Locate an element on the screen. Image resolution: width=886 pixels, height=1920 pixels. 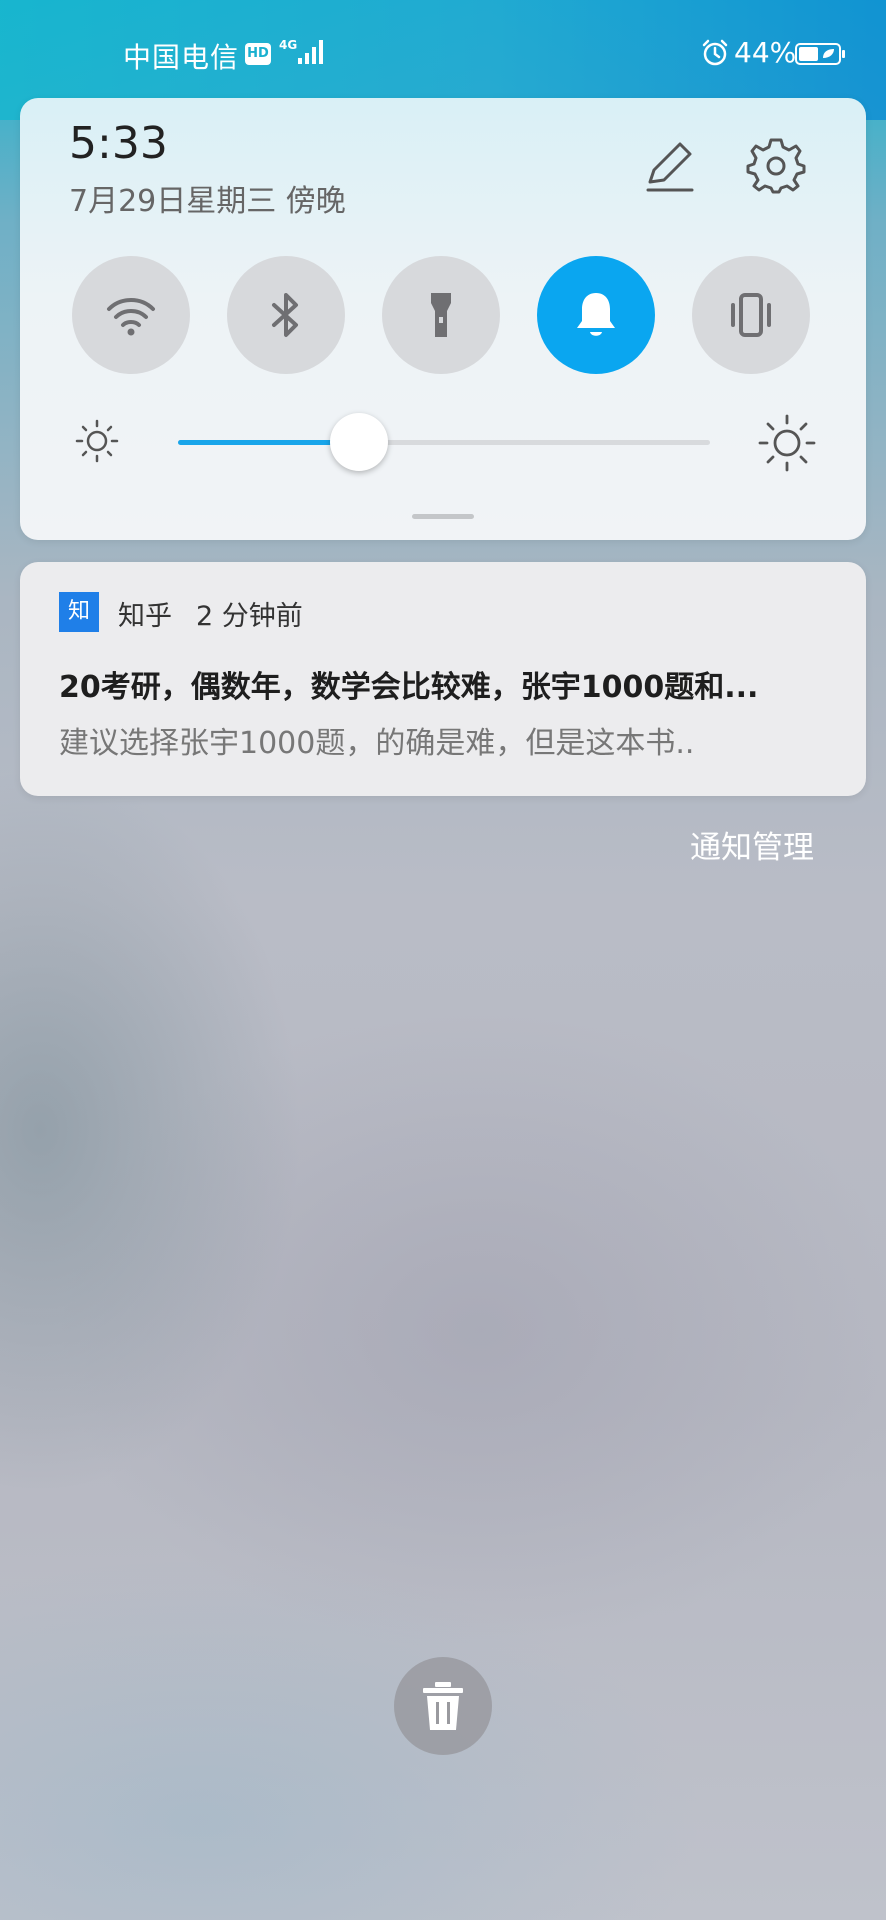
flashlight-icon is located at coordinates (441, 315).